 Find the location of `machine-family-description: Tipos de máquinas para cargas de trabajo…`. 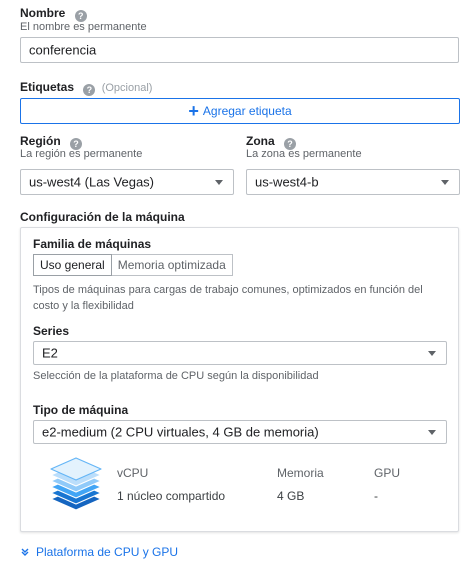

machine-family-description: Tipos de máquinas para cargas de trabajo… is located at coordinates (228, 298).